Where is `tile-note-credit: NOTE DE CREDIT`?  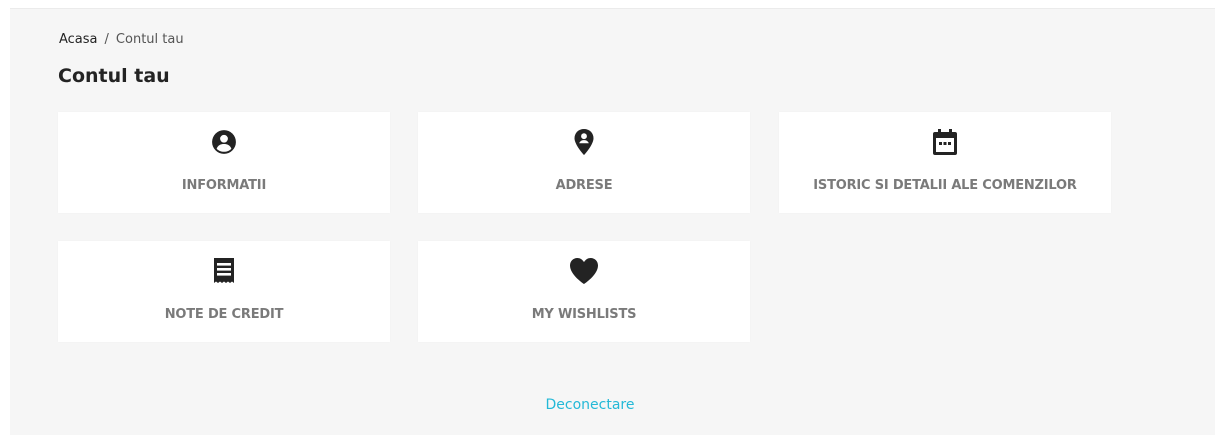 tile-note-credit: NOTE DE CREDIT is located at coordinates (224, 291).